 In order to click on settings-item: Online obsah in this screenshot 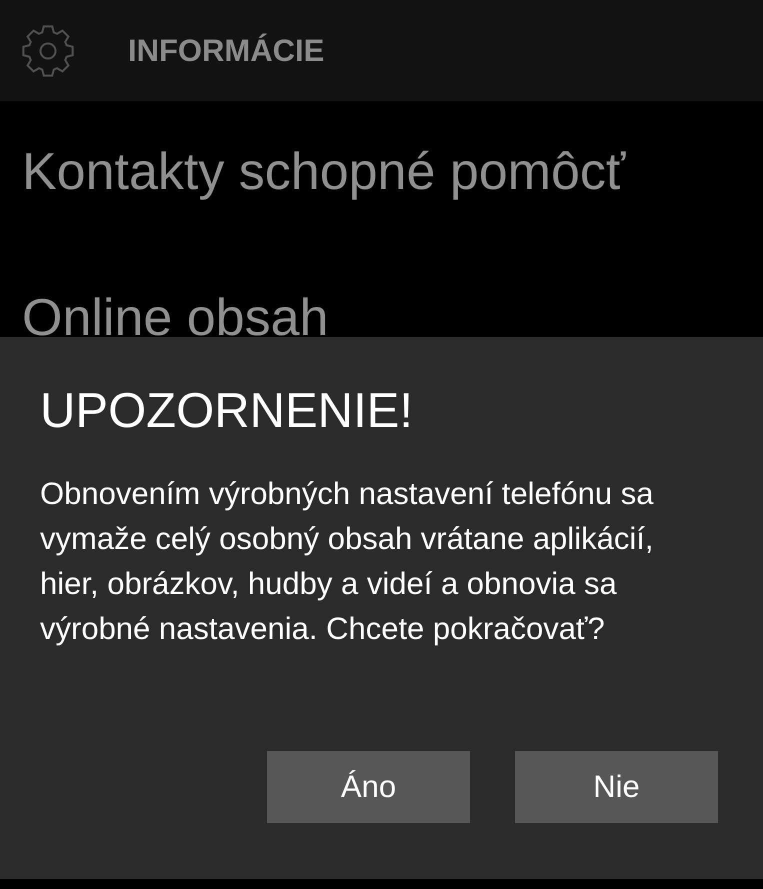, I will do `click(175, 312)`.